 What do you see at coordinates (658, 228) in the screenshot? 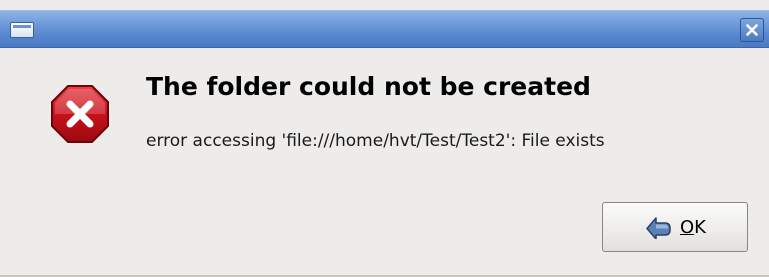
I see `ok-arrow-icon` at bounding box center [658, 228].